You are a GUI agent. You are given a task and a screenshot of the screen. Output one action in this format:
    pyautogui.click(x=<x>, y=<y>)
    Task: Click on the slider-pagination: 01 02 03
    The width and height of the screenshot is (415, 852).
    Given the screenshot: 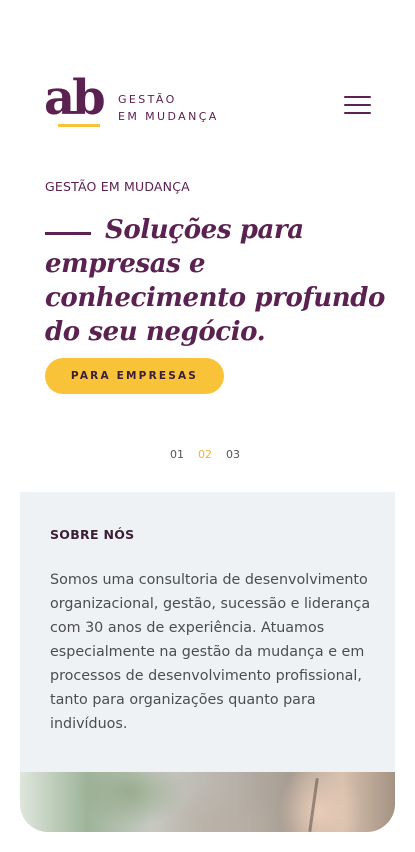 What is the action you would take?
    pyautogui.click(x=205, y=454)
    